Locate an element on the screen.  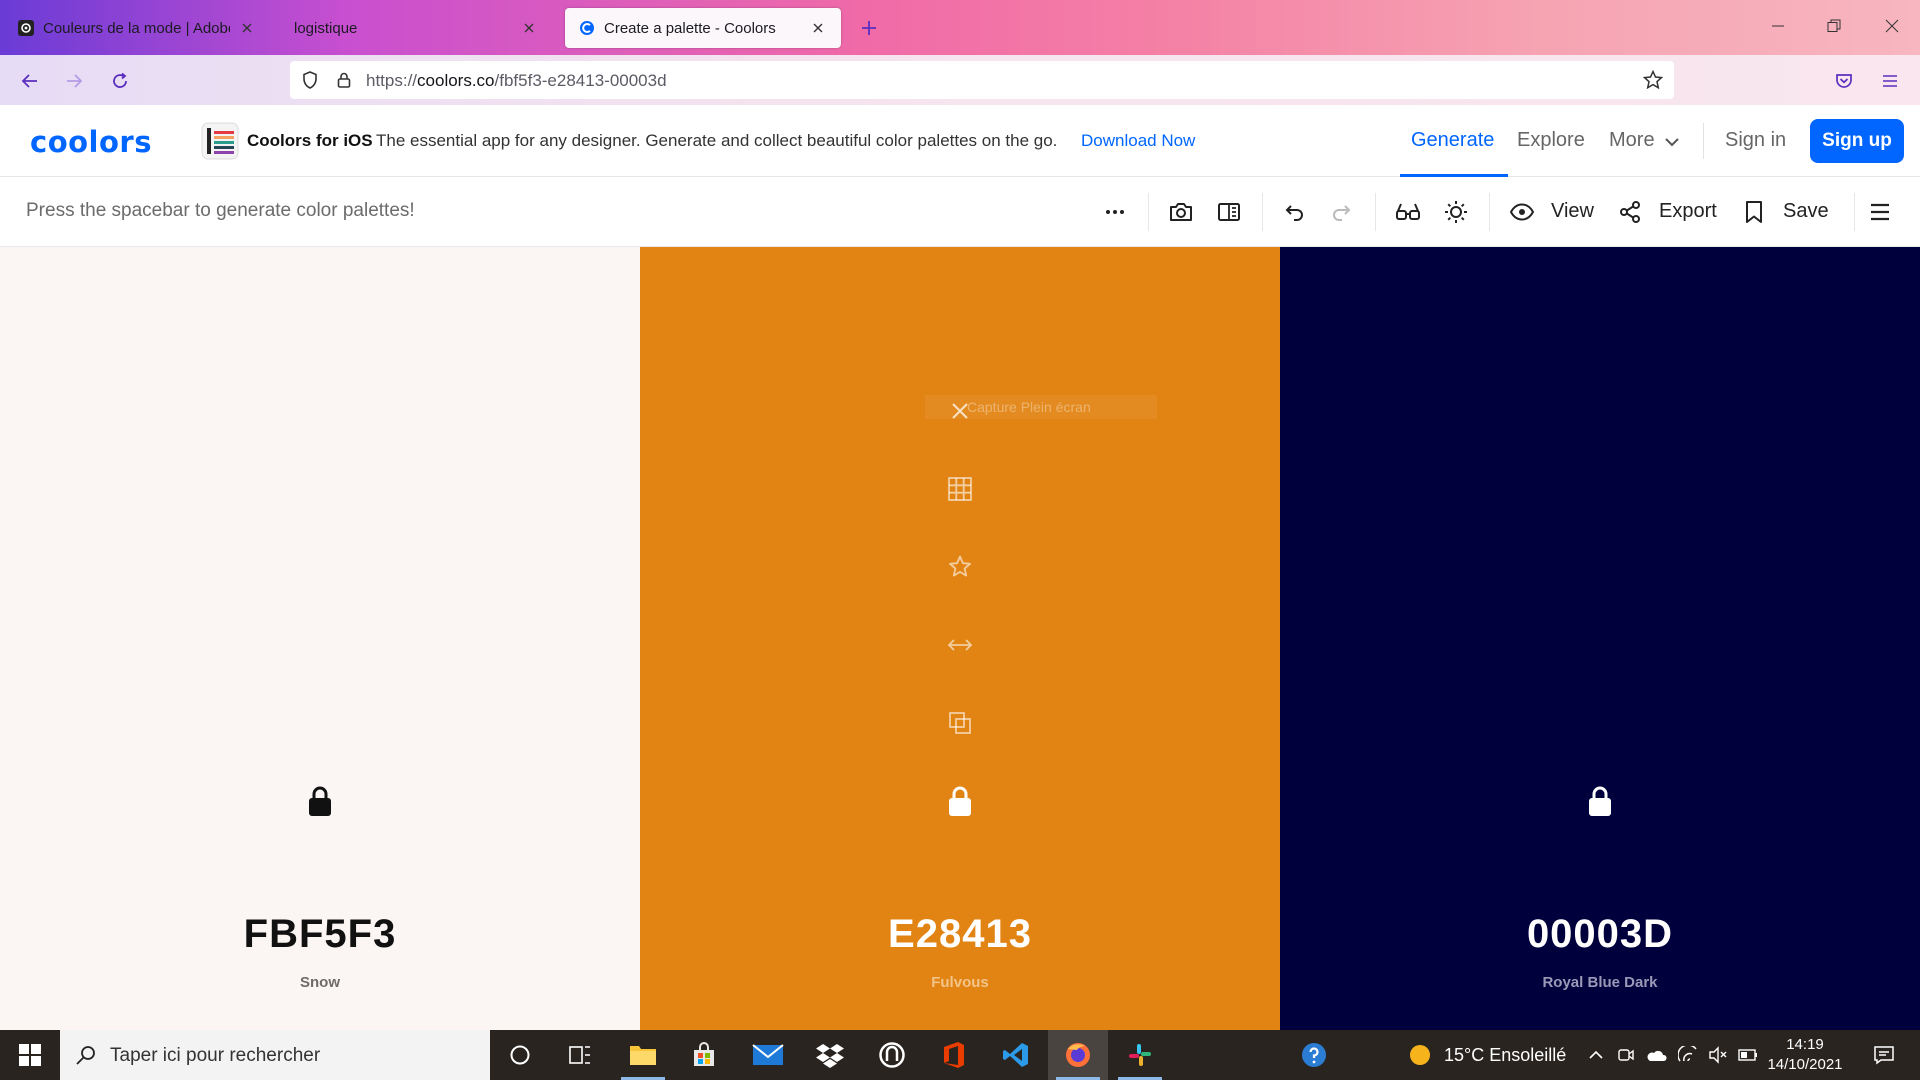
drag-color-button is located at coordinates (960, 645).